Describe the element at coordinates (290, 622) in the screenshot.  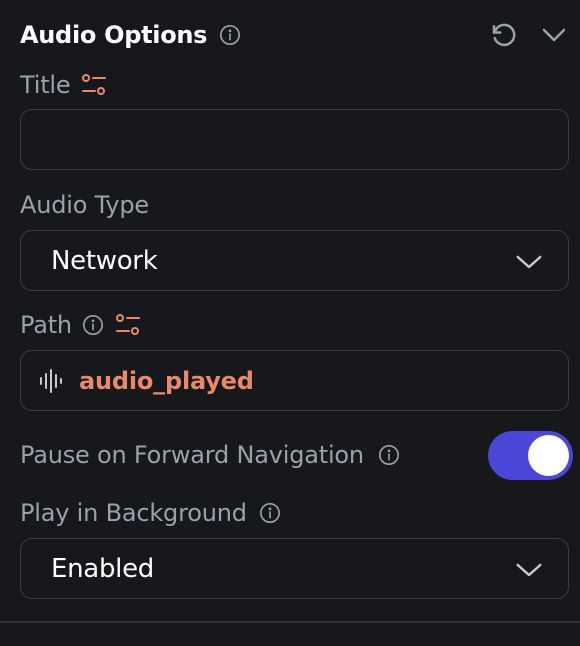
I see `section-divider` at that location.